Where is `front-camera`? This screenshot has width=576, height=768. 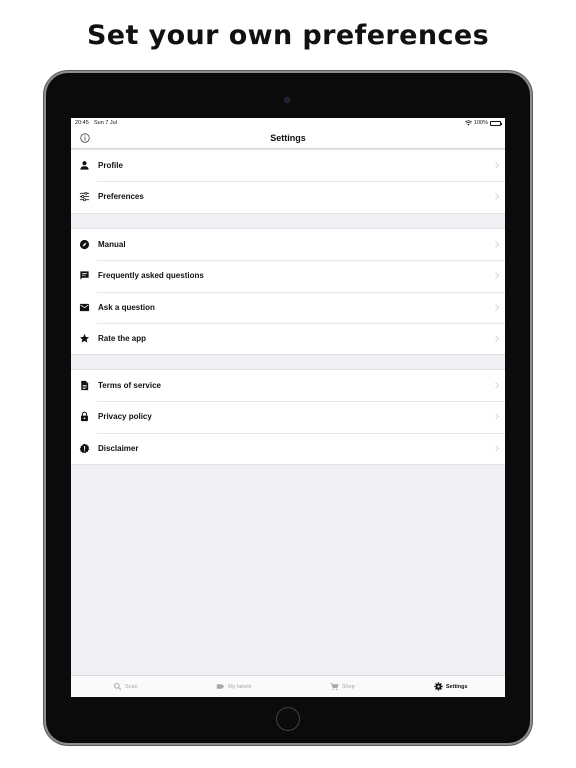
front-camera is located at coordinates (287, 100).